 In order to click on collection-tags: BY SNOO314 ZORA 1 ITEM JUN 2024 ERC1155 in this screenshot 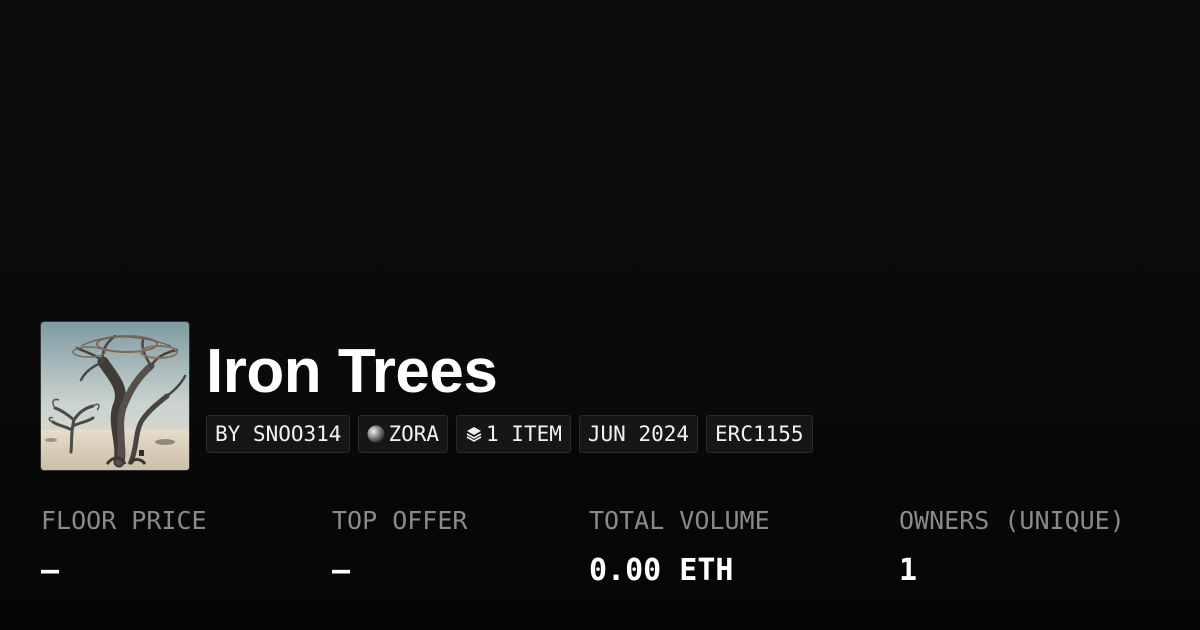, I will do `click(509, 434)`.